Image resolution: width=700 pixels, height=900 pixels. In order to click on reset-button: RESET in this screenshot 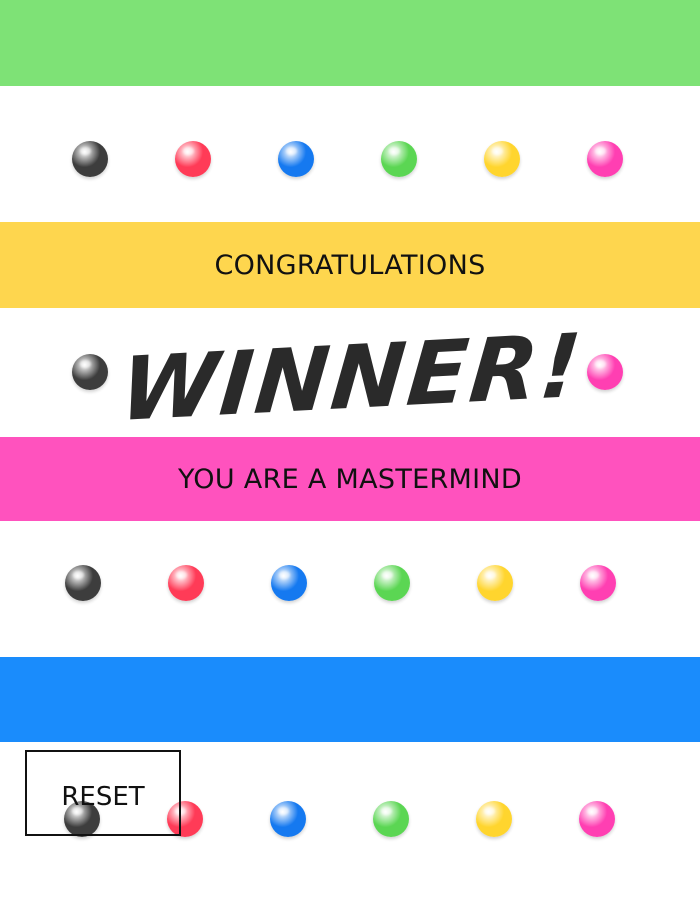, I will do `click(103, 793)`.